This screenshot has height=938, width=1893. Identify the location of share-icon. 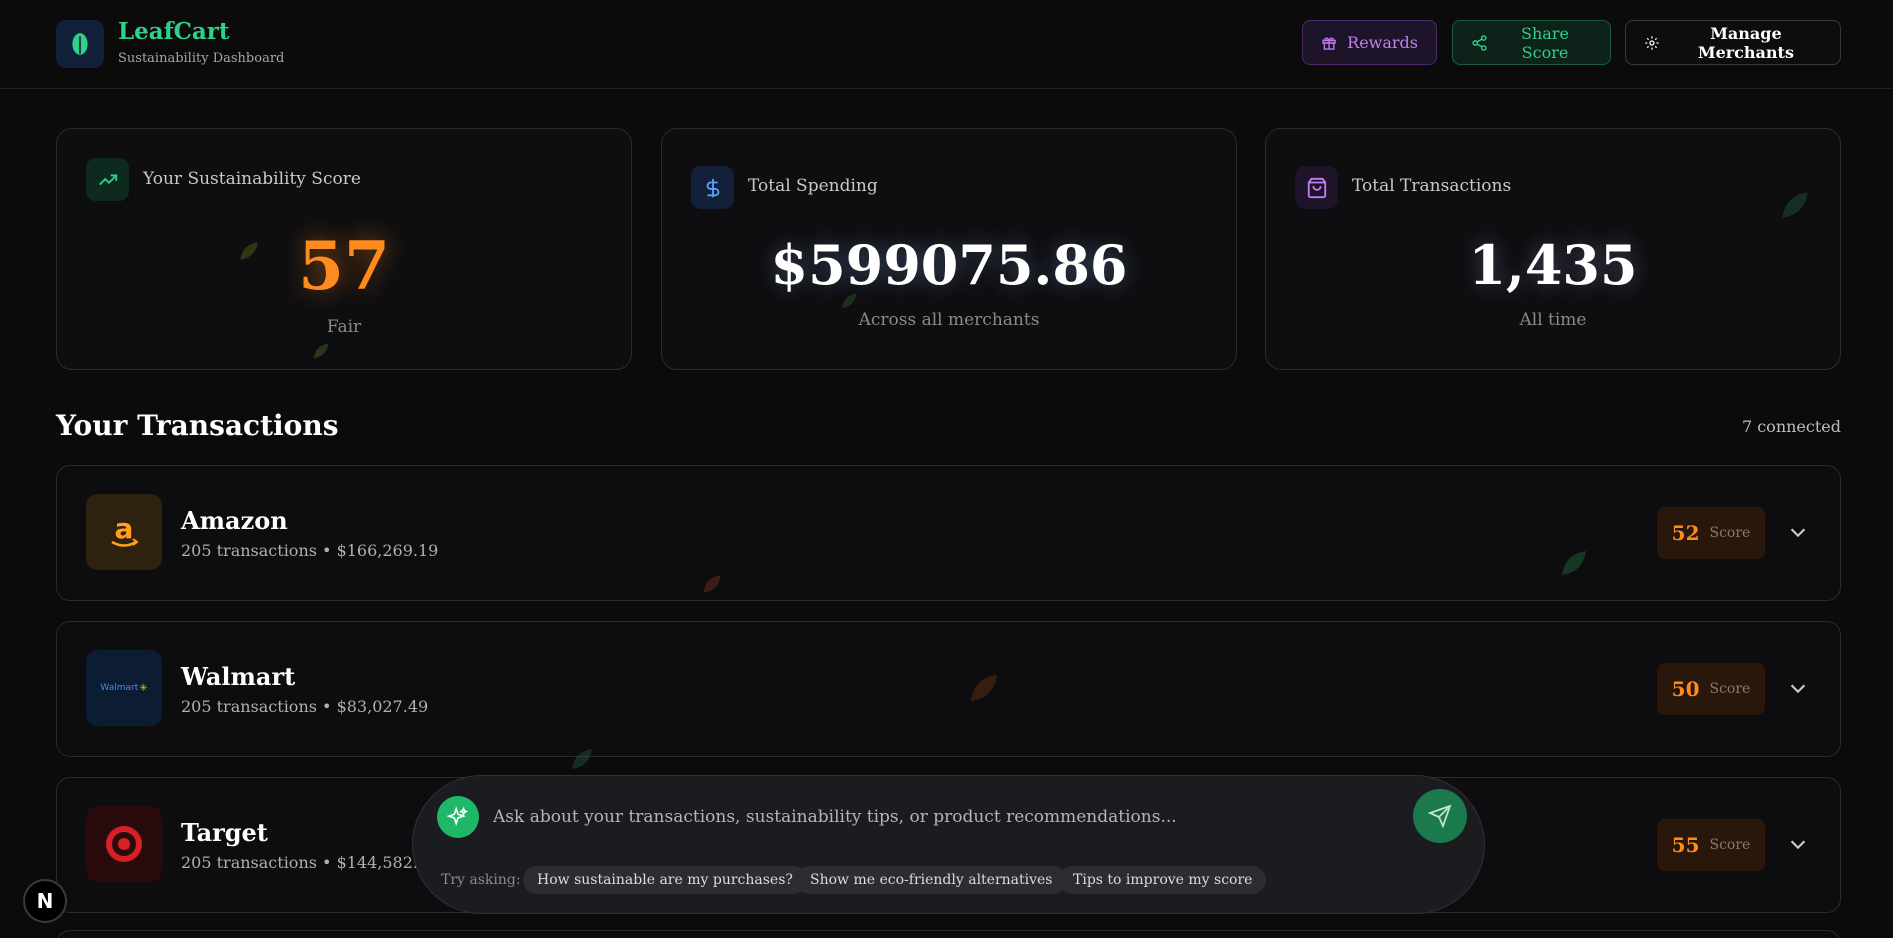
(1479, 42).